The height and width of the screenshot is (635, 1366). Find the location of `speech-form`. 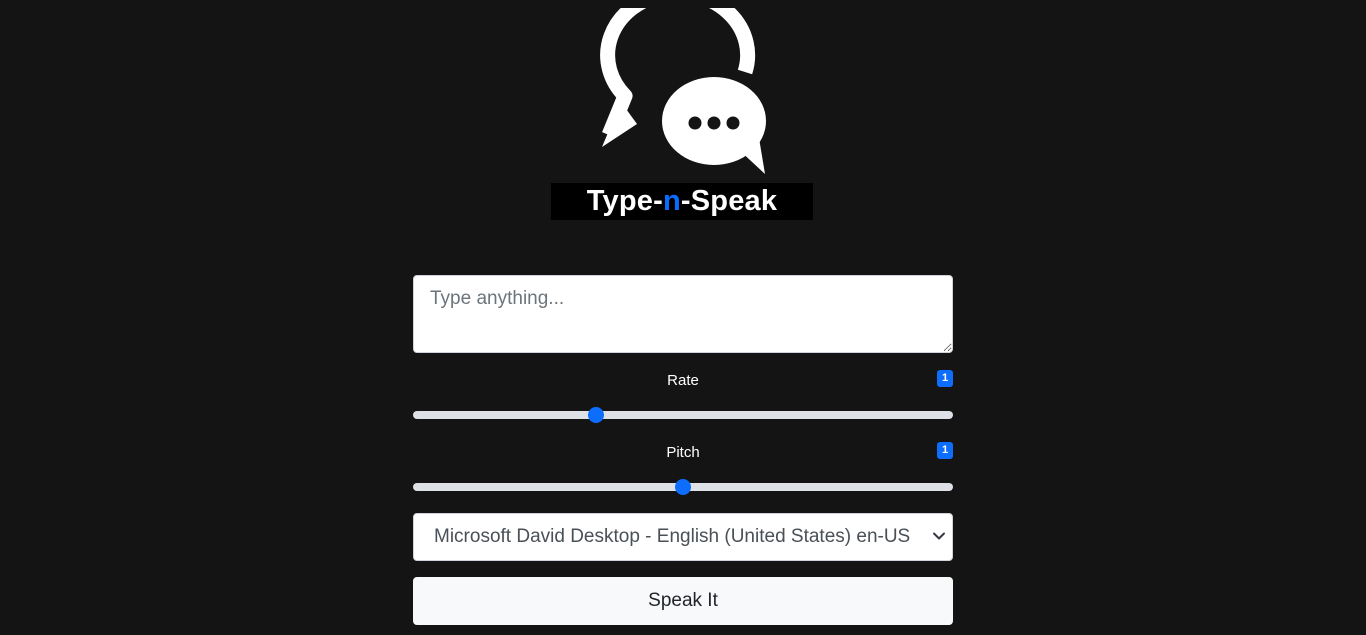

speech-form is located at coordinates (683, 314).